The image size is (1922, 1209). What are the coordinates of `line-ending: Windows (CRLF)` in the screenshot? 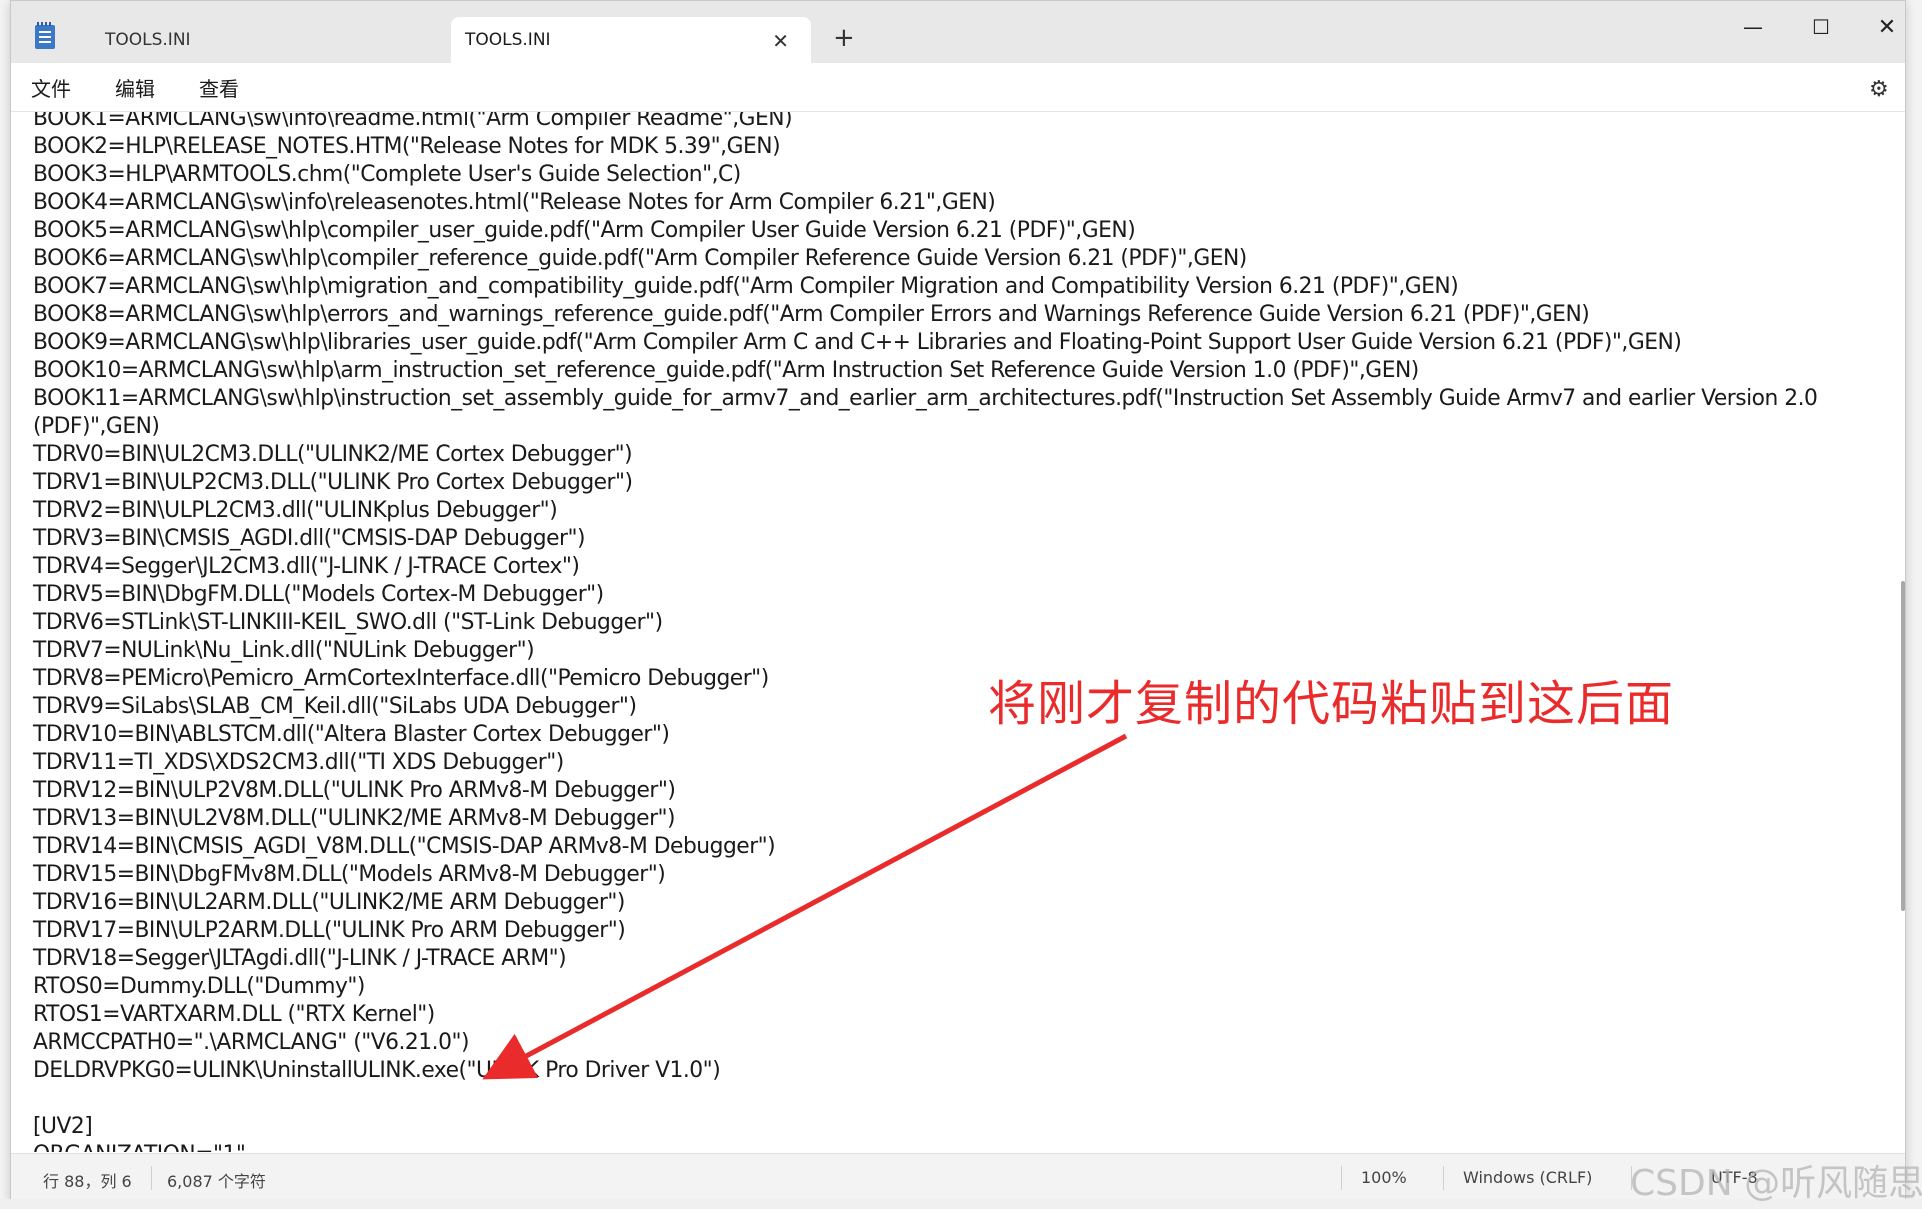 It's located at (1527, 1177).